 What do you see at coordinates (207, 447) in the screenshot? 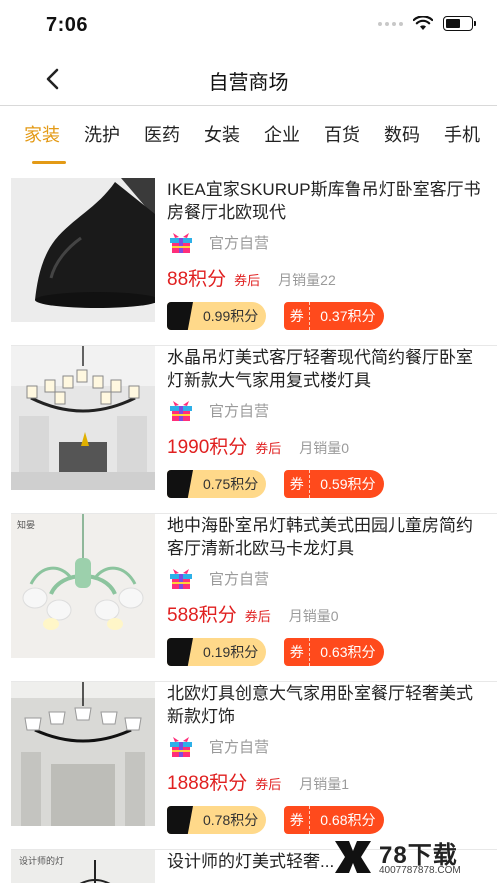
I see `product-price: 1990积分` at bounding box center [207, 447].